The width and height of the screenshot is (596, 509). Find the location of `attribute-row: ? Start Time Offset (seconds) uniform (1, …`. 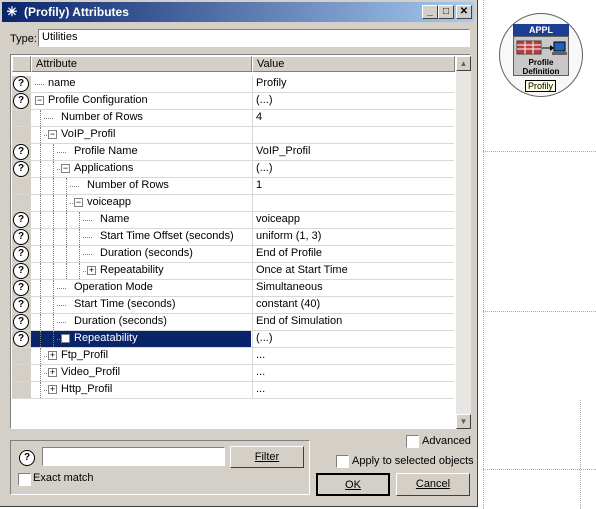

attribute-row: ? Start Time Offset (seconds) uniform (1, … is located at coordinates (233, 237).